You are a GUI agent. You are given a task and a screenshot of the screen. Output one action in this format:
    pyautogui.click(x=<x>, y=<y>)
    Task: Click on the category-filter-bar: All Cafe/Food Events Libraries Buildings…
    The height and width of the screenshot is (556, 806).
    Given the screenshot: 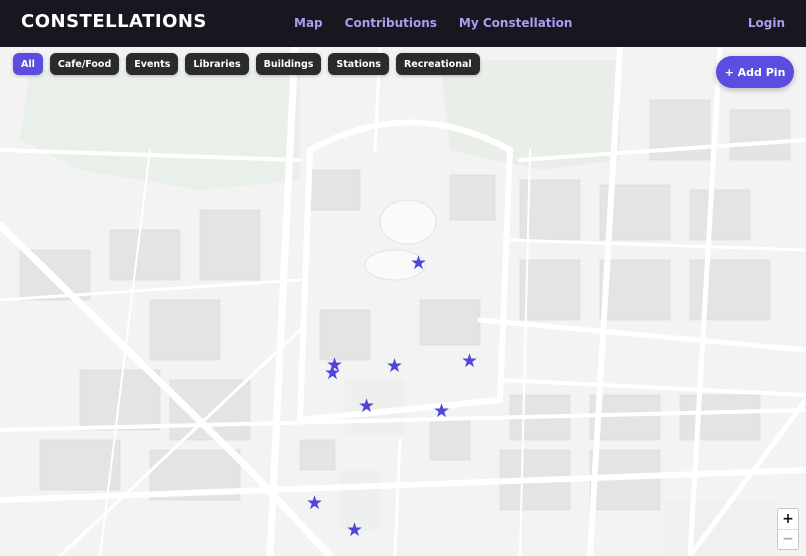 What is the action you would take?
    pyautogui.click(x=246, y=64)
    